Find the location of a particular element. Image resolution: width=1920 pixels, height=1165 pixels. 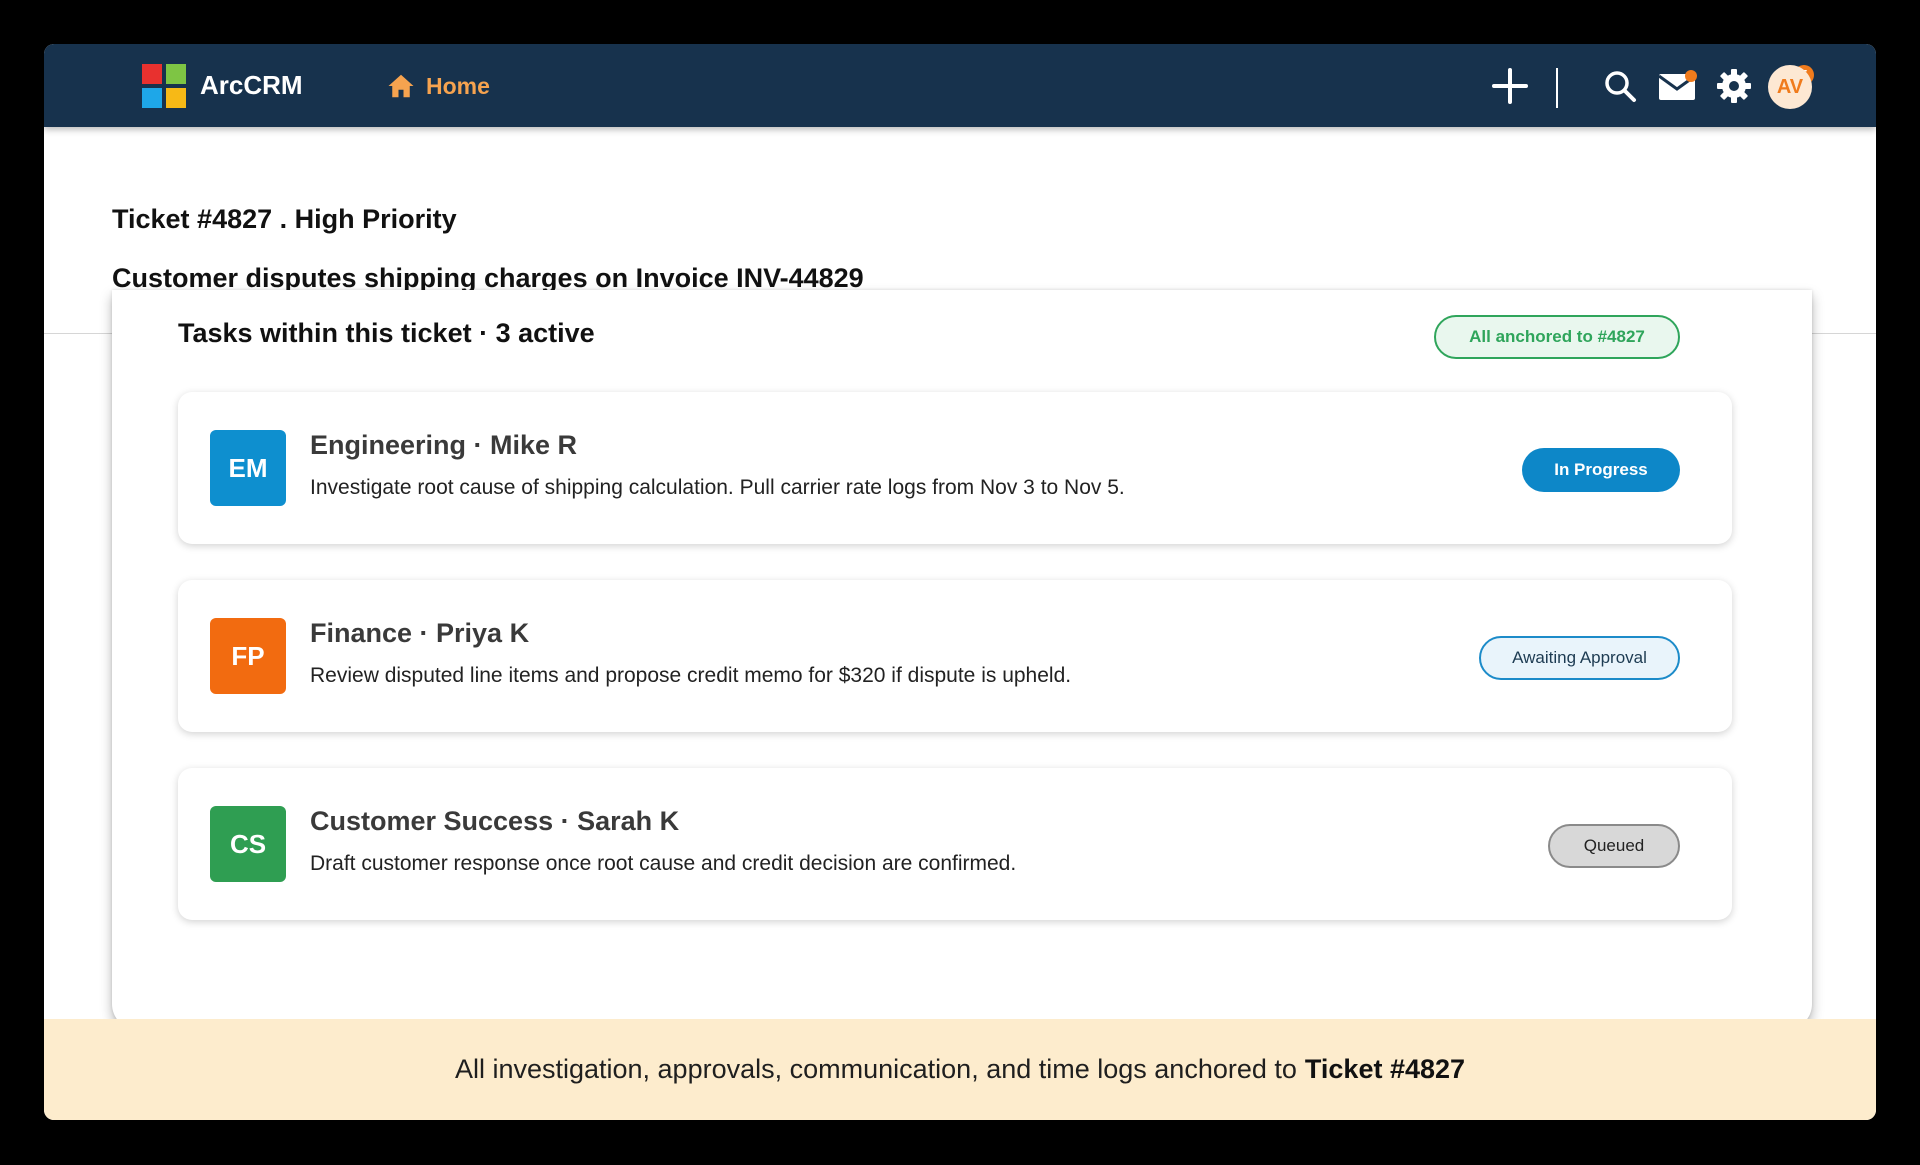

task-avatar-cs: CS is located at coordinates (248, 844).